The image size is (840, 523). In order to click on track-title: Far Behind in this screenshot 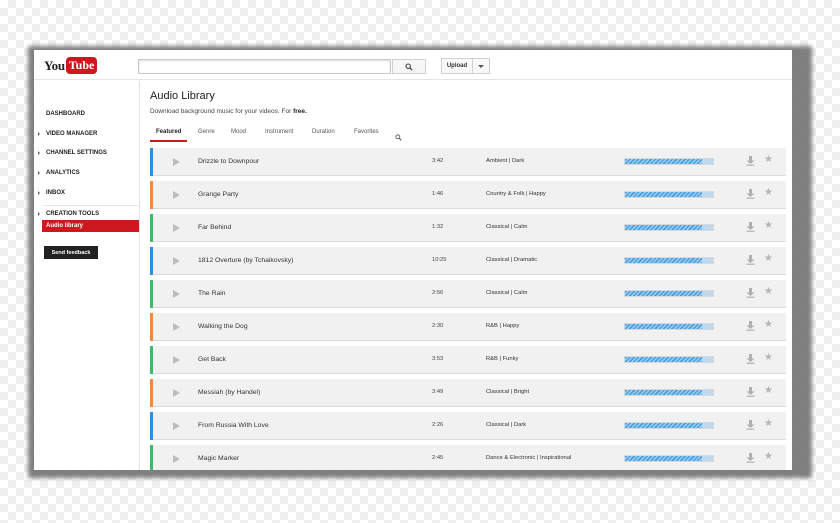, I will do `click(214, 227)`.